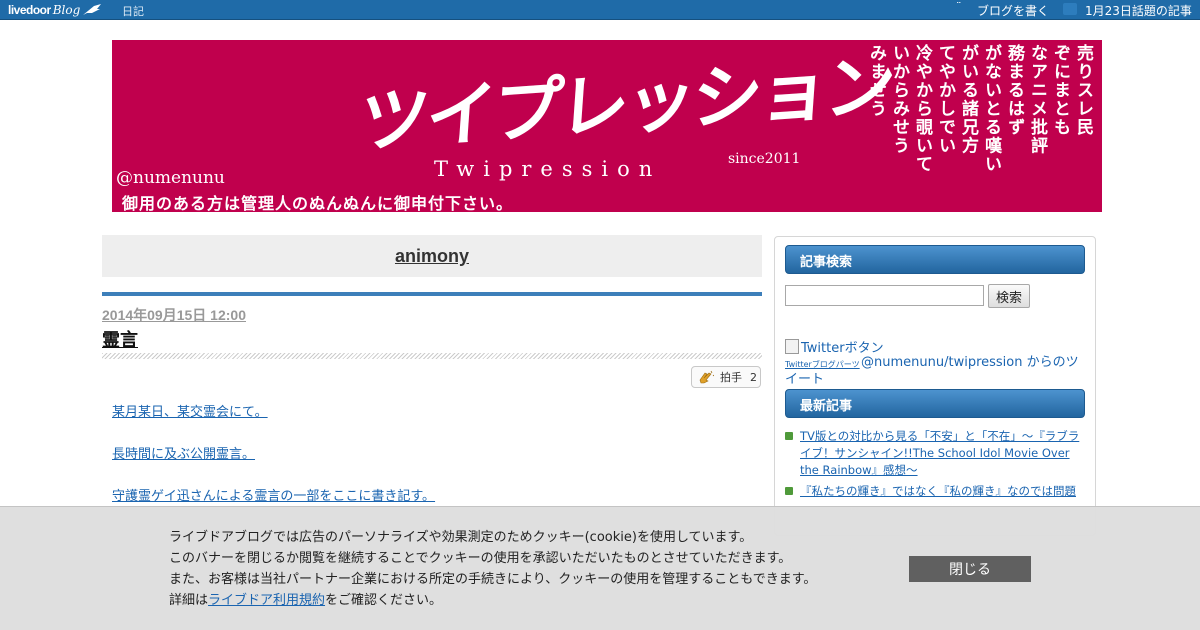 This screenshot has height=630, width=1200. What do you see at coordinates (29, 10) in the screenshot?
I see `logo-text: livedoor` at bounding box center [29, 10].